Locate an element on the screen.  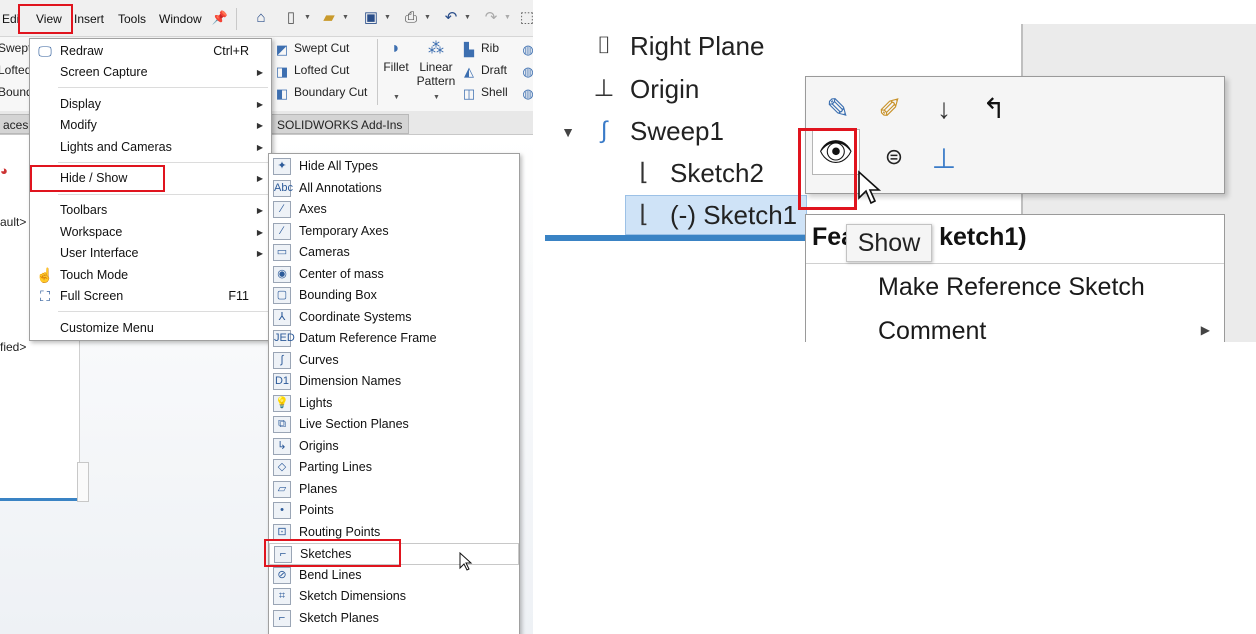
collapse-arrow-icon: ▼ is located at coordinates (568, 132).